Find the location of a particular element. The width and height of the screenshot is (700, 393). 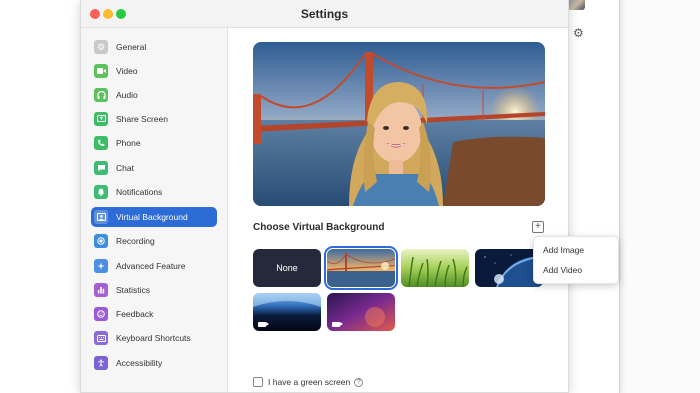

sidebar-item-chat: Chat is located at coordinates (154, 168).